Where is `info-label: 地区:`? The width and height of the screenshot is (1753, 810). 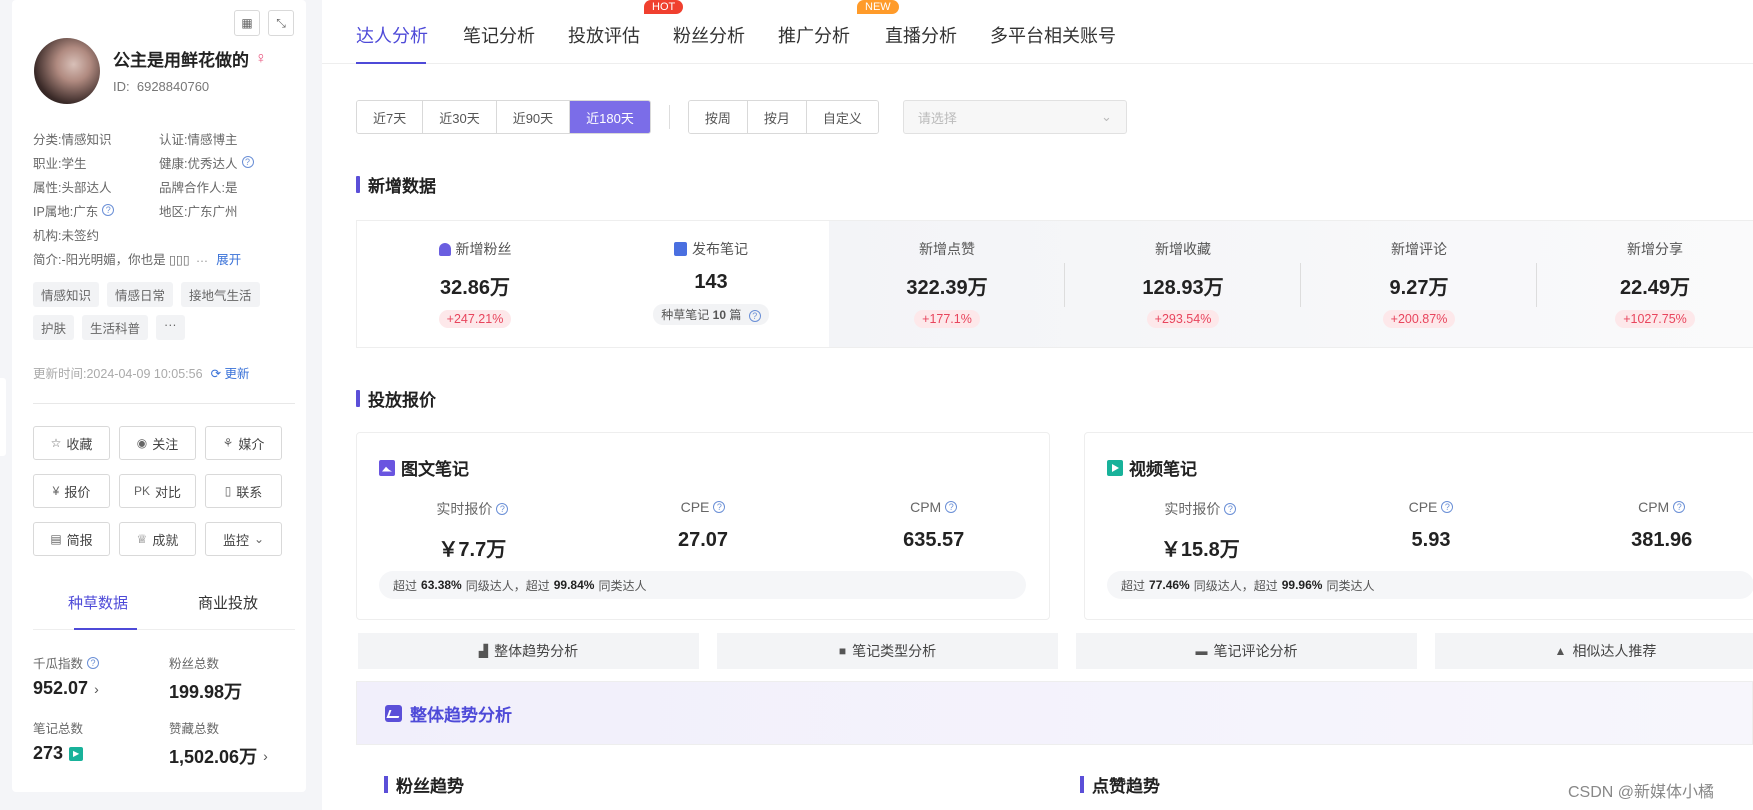 info-label: 地区: is located at coordinates (173, 211).